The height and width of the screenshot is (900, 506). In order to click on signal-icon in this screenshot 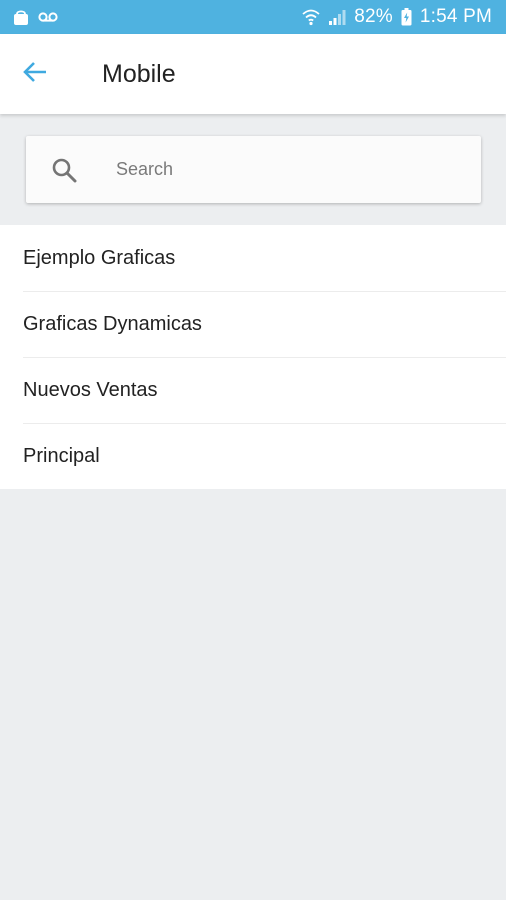, I will do `click(337, 17)`.